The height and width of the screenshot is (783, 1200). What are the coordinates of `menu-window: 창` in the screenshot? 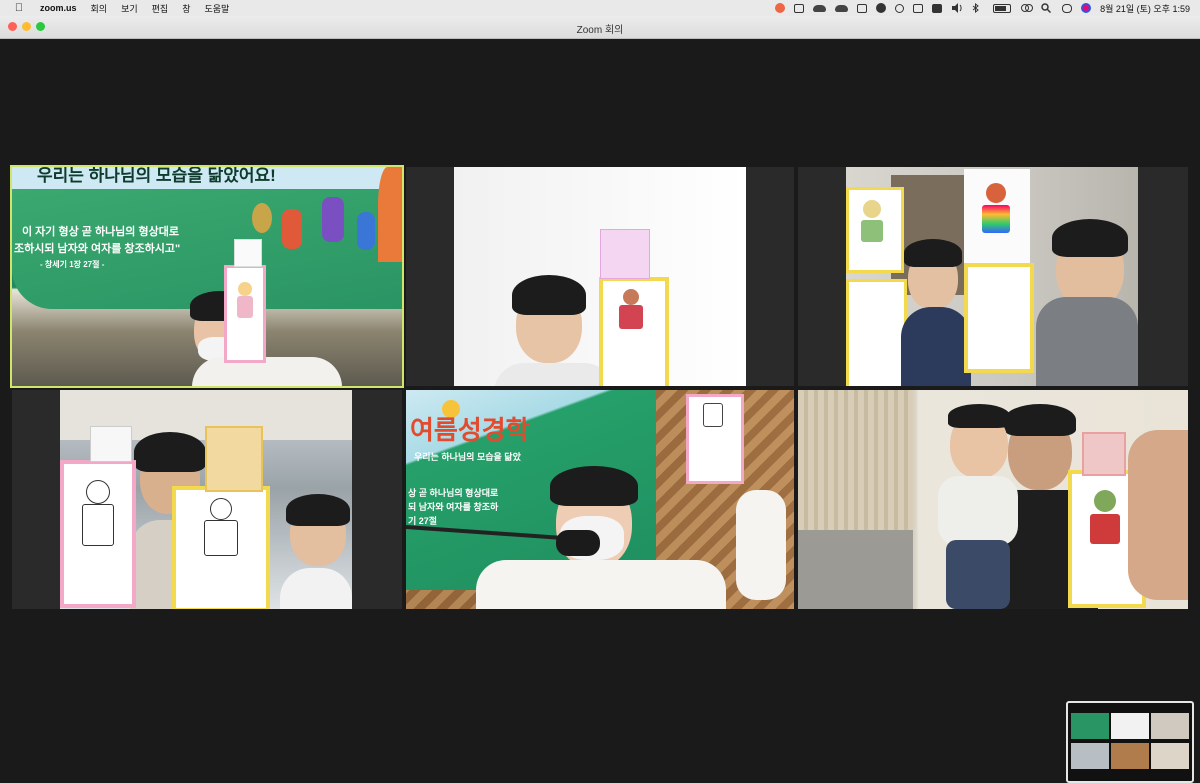 It's located at (186, 8).